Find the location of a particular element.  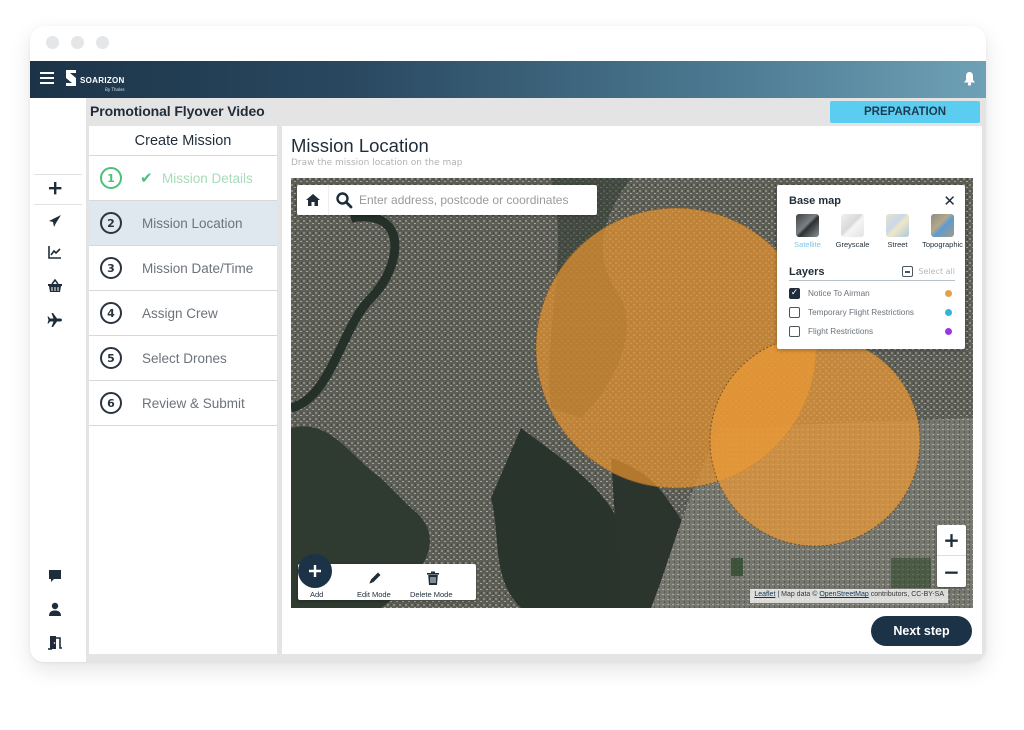

home-icon is located at coordinates (312, 200).